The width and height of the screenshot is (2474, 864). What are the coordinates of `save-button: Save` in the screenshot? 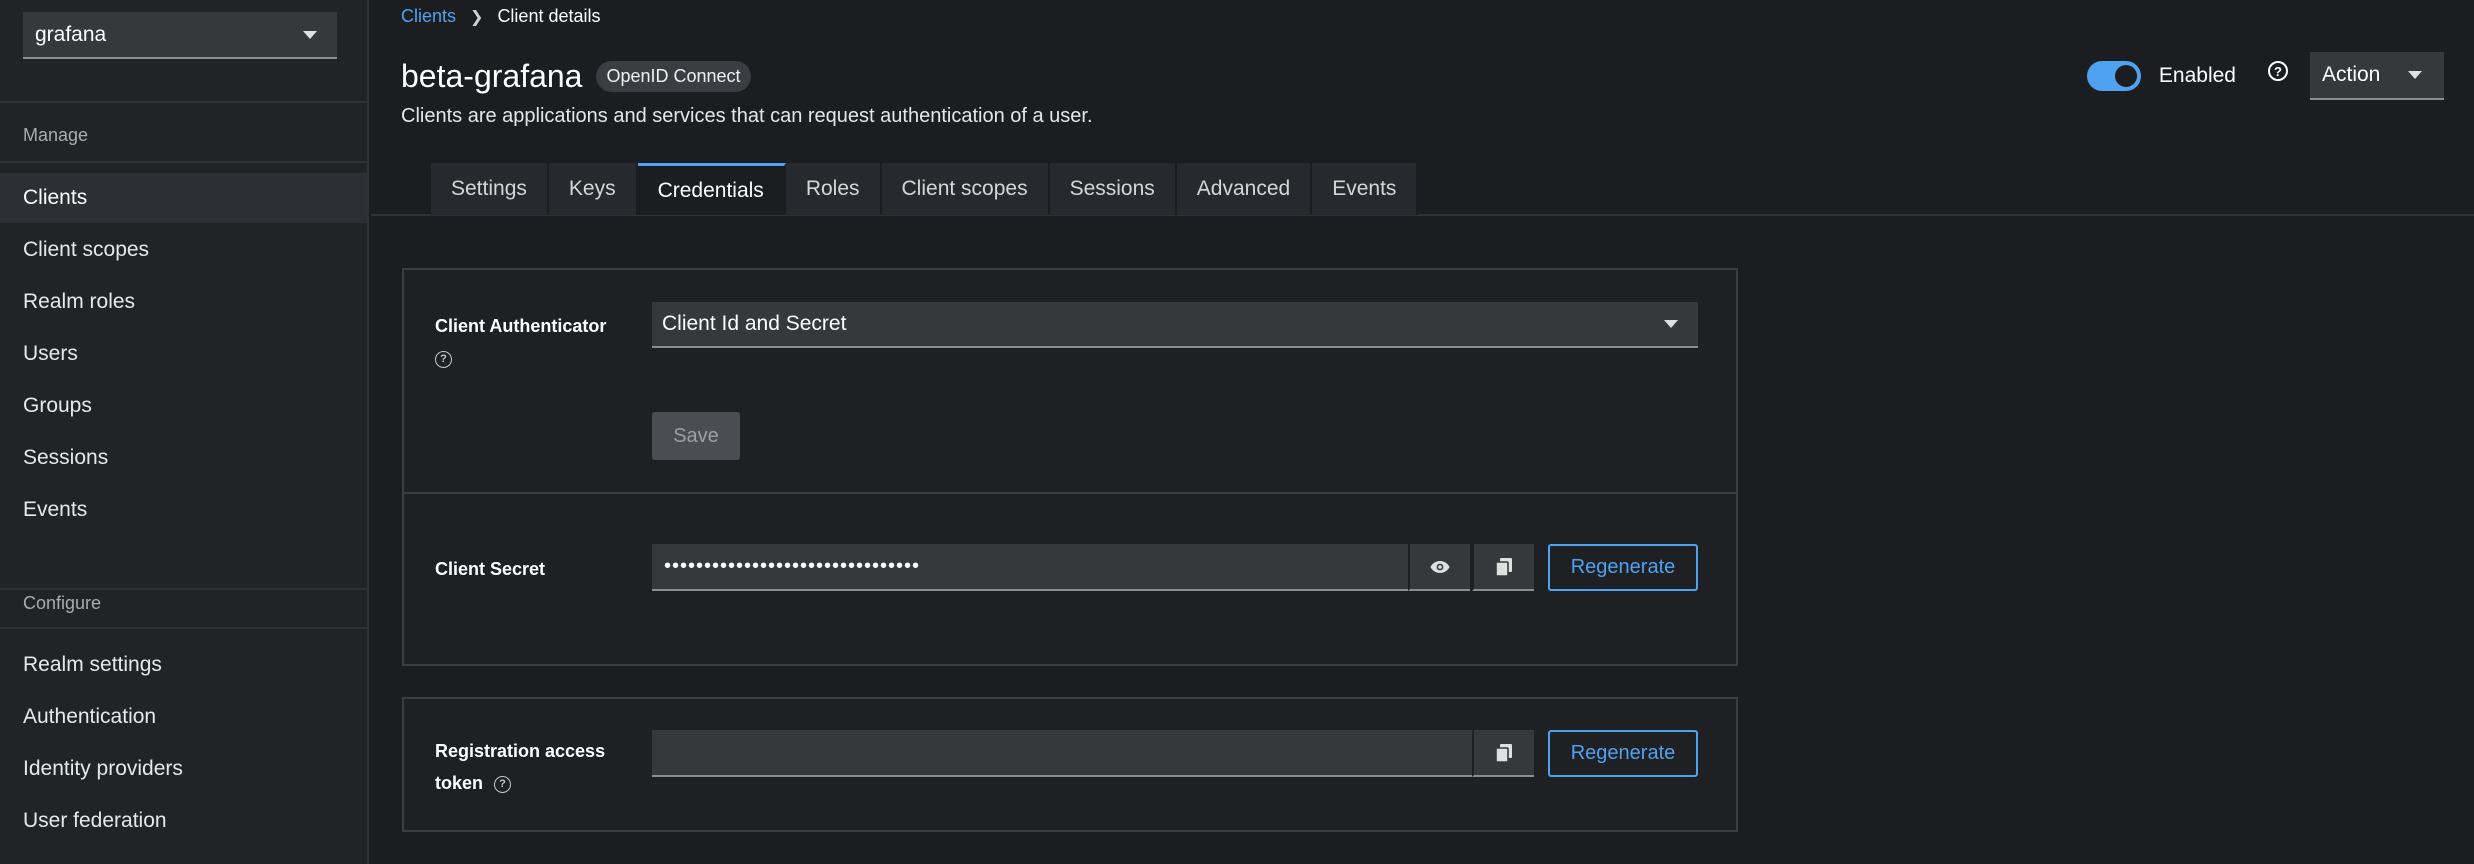 It's located at (696, 436).